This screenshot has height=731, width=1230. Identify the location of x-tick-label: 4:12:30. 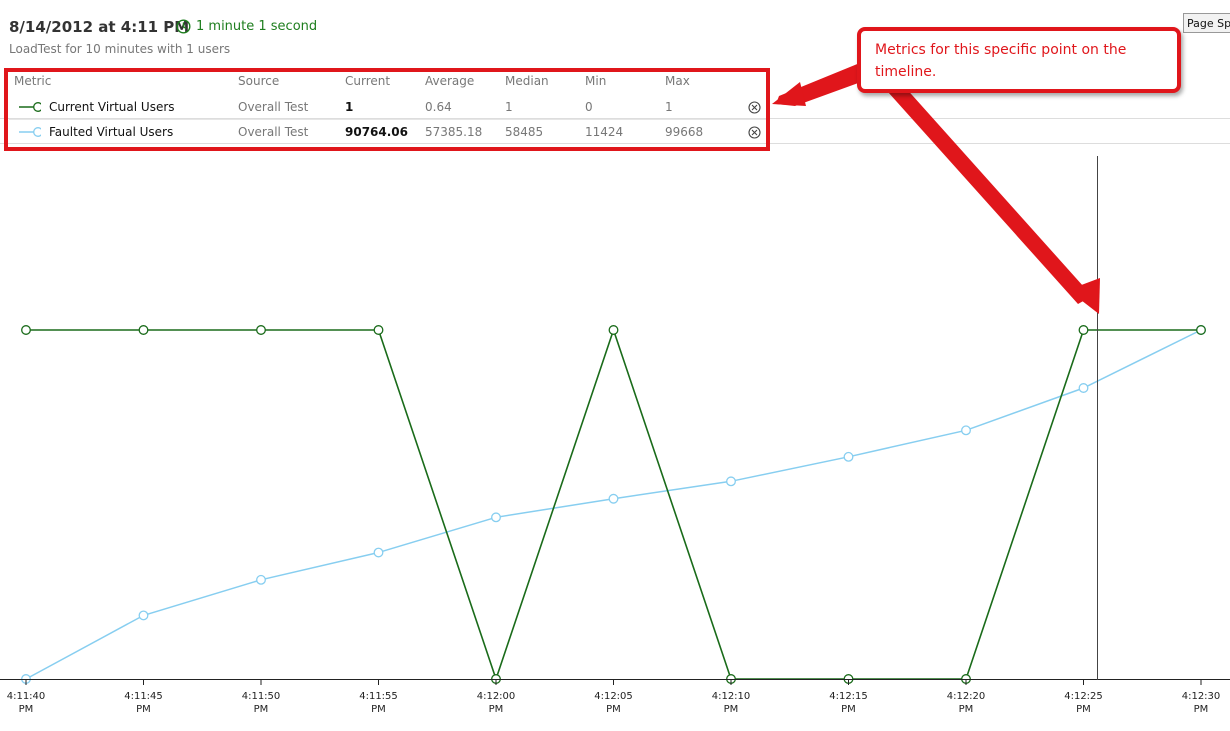
(1201, 696).